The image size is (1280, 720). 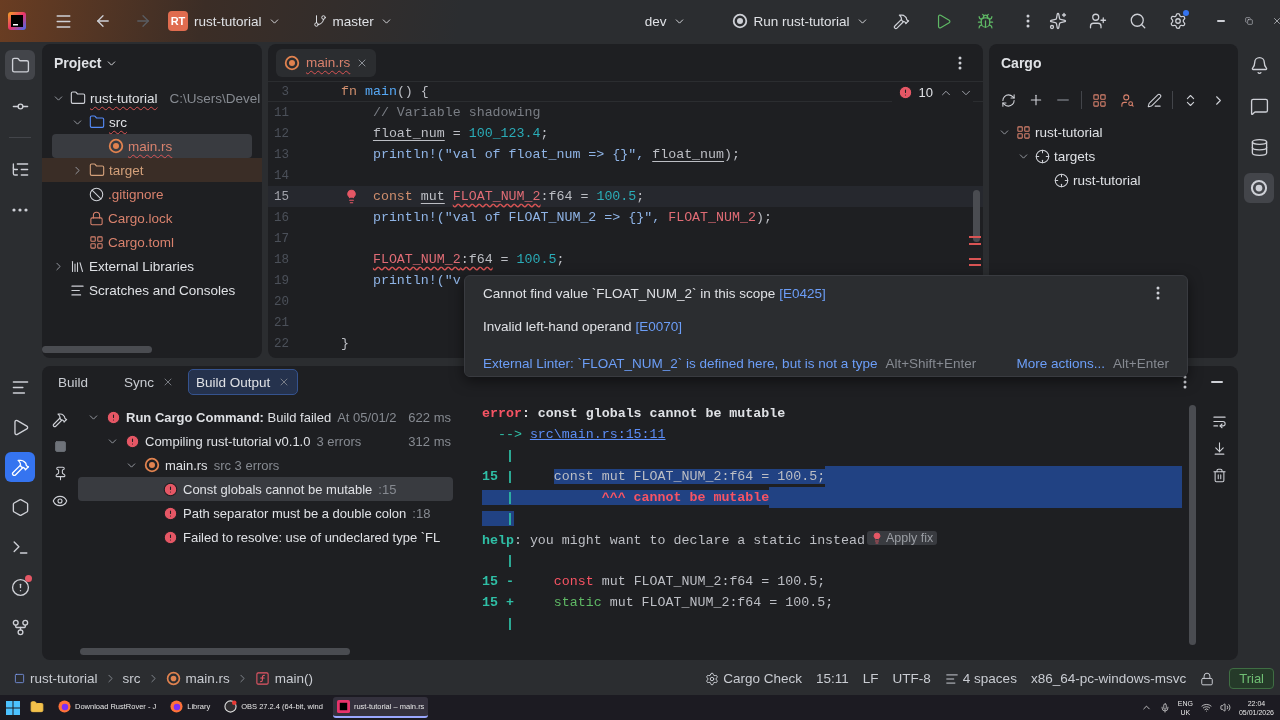 I want to click on apply-fix-button: Apply fix, so click(x=902, y=538).